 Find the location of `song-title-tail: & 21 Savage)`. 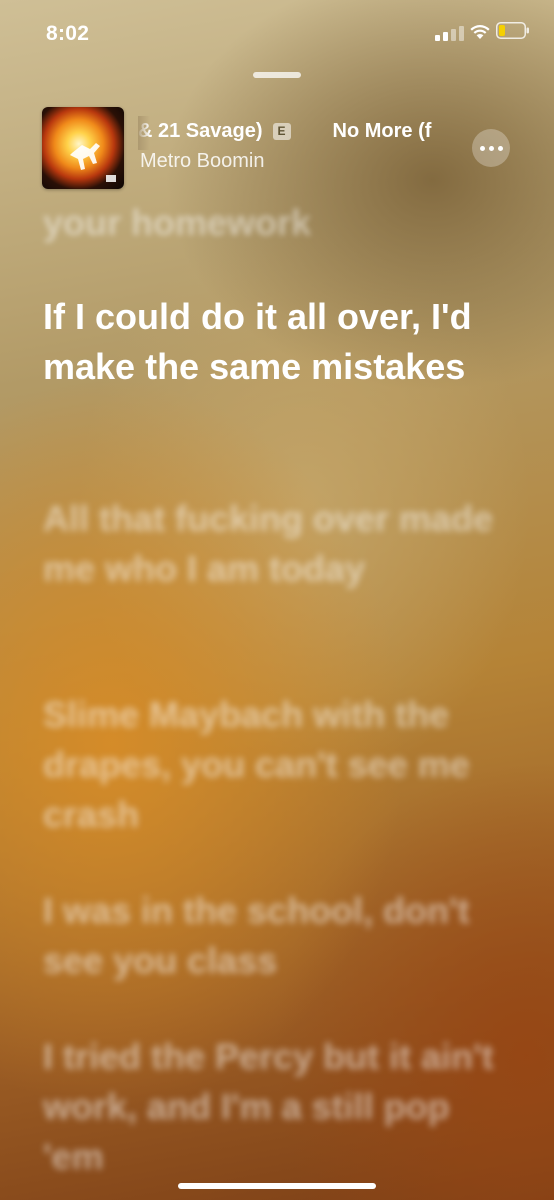

song-title-tail: & 21 Savage) is located at coordinates (200, 131).